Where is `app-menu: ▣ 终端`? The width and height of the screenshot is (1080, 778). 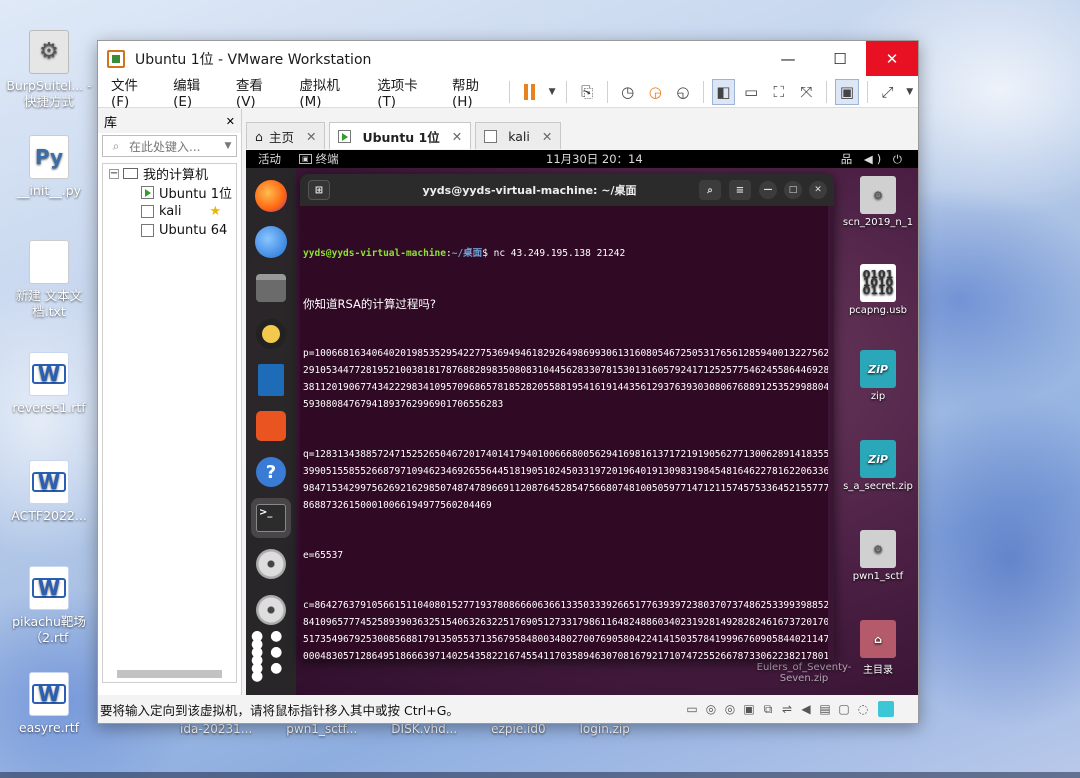
app-menu: ▣ 终端 is located at coordinates (319, 159).